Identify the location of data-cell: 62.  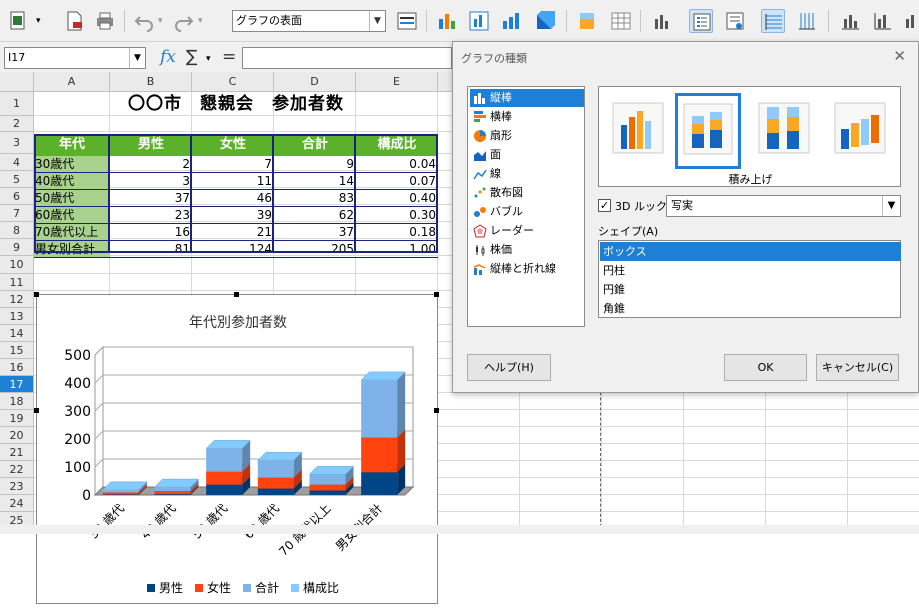
(315, 215).